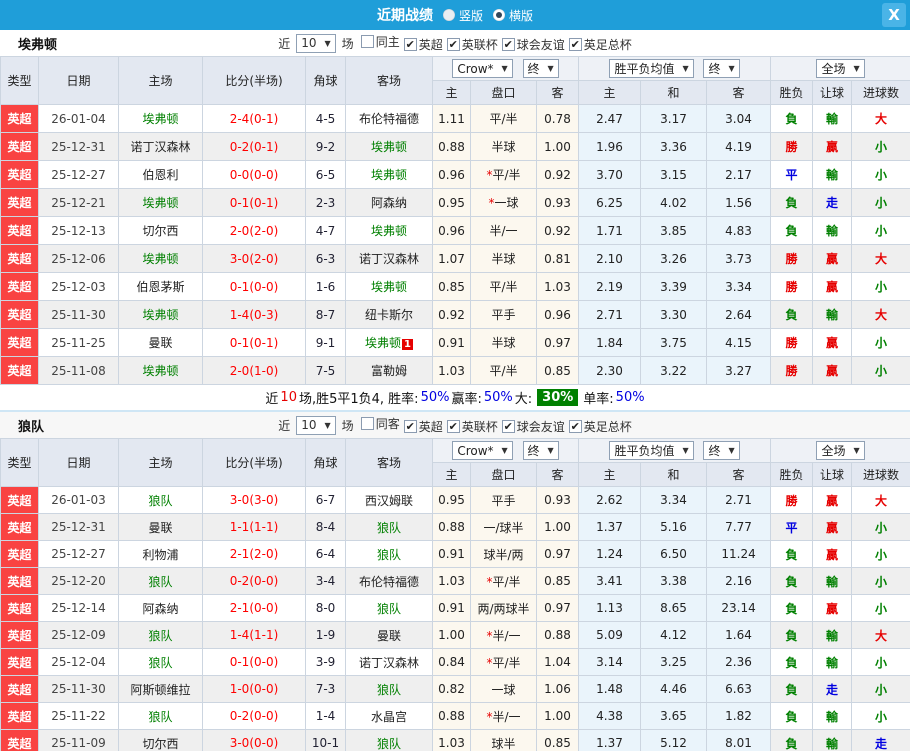 The width and height of the screenshot is (910, 751). Describe the element at coordinates (610, 474) in the screenshot. I see `sub-header-win: 主` at that location.